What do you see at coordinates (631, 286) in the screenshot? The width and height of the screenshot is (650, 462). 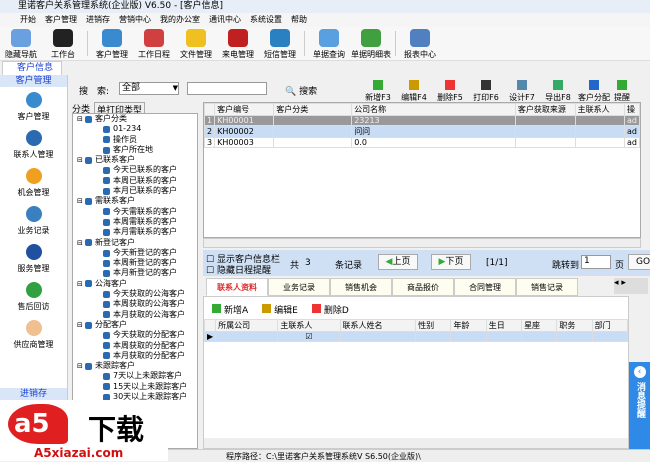 I see `tab-scroll-buttons: ◂ ▸` at bounding box center [631, 286].